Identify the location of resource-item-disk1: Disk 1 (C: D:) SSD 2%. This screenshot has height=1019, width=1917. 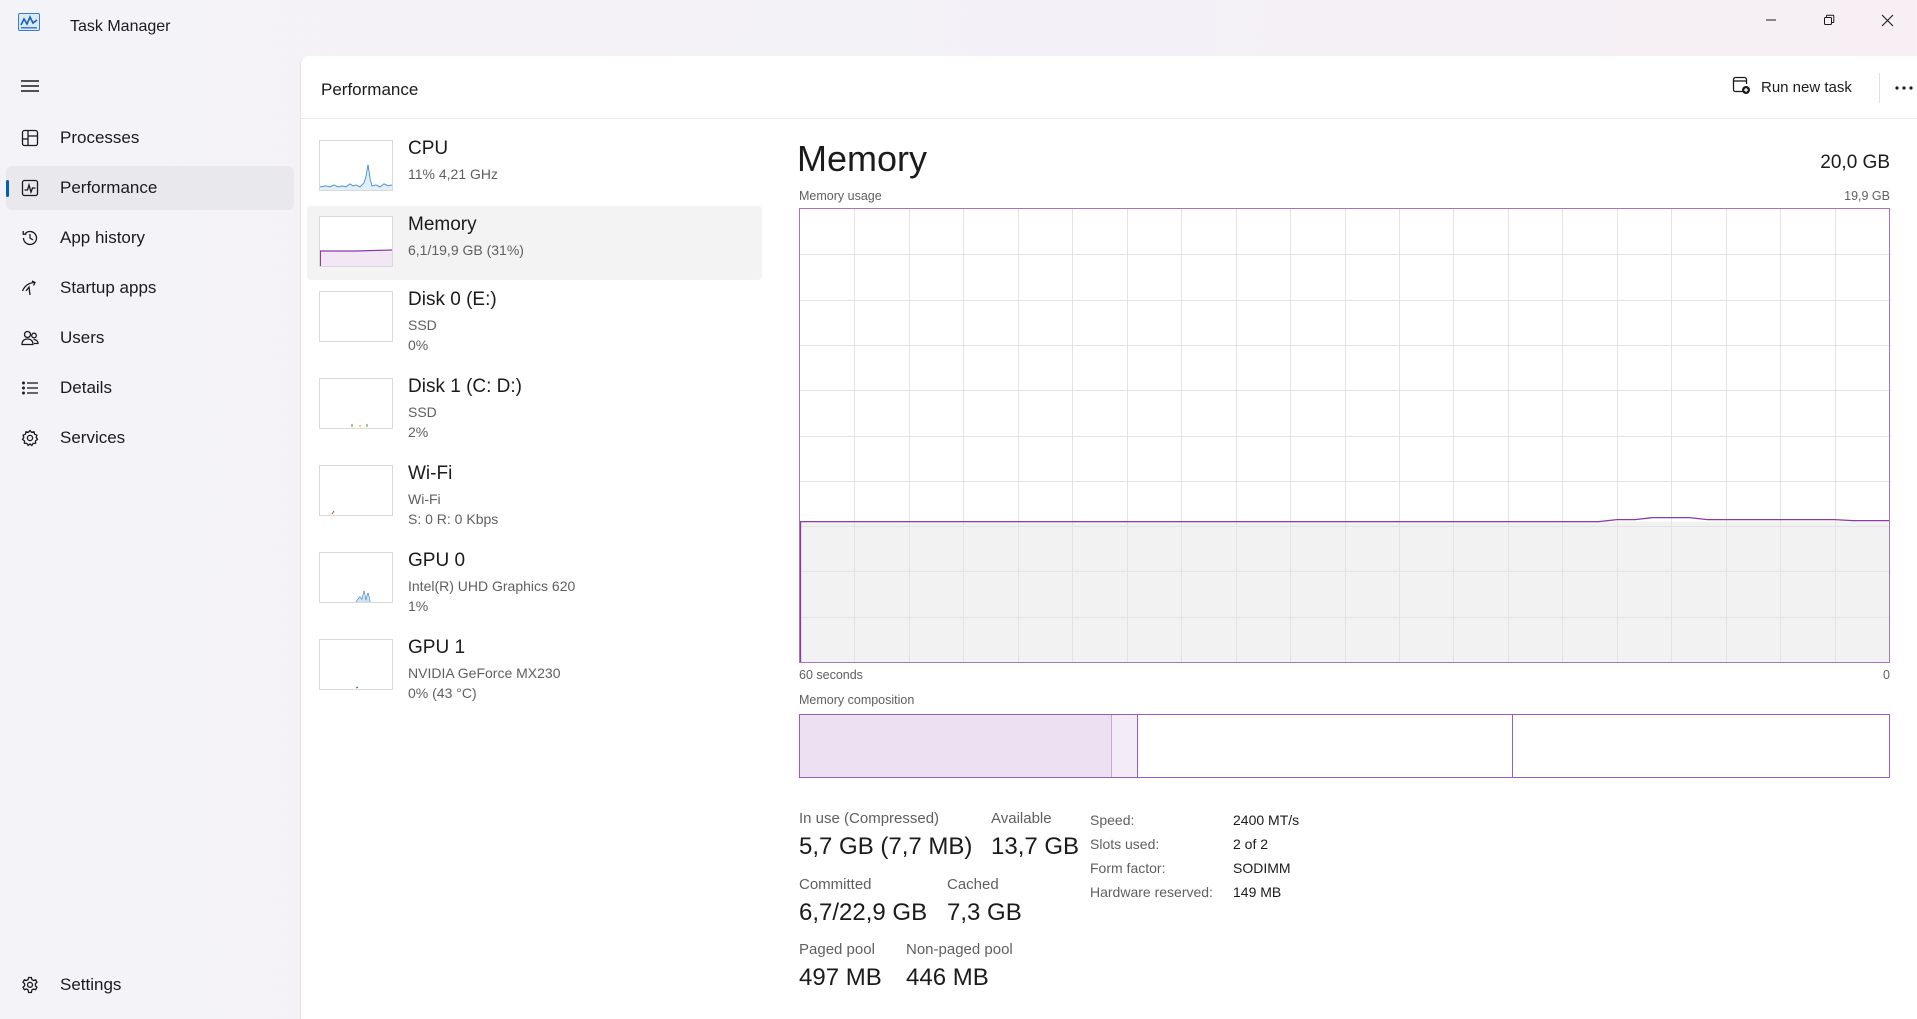
(534, 405).